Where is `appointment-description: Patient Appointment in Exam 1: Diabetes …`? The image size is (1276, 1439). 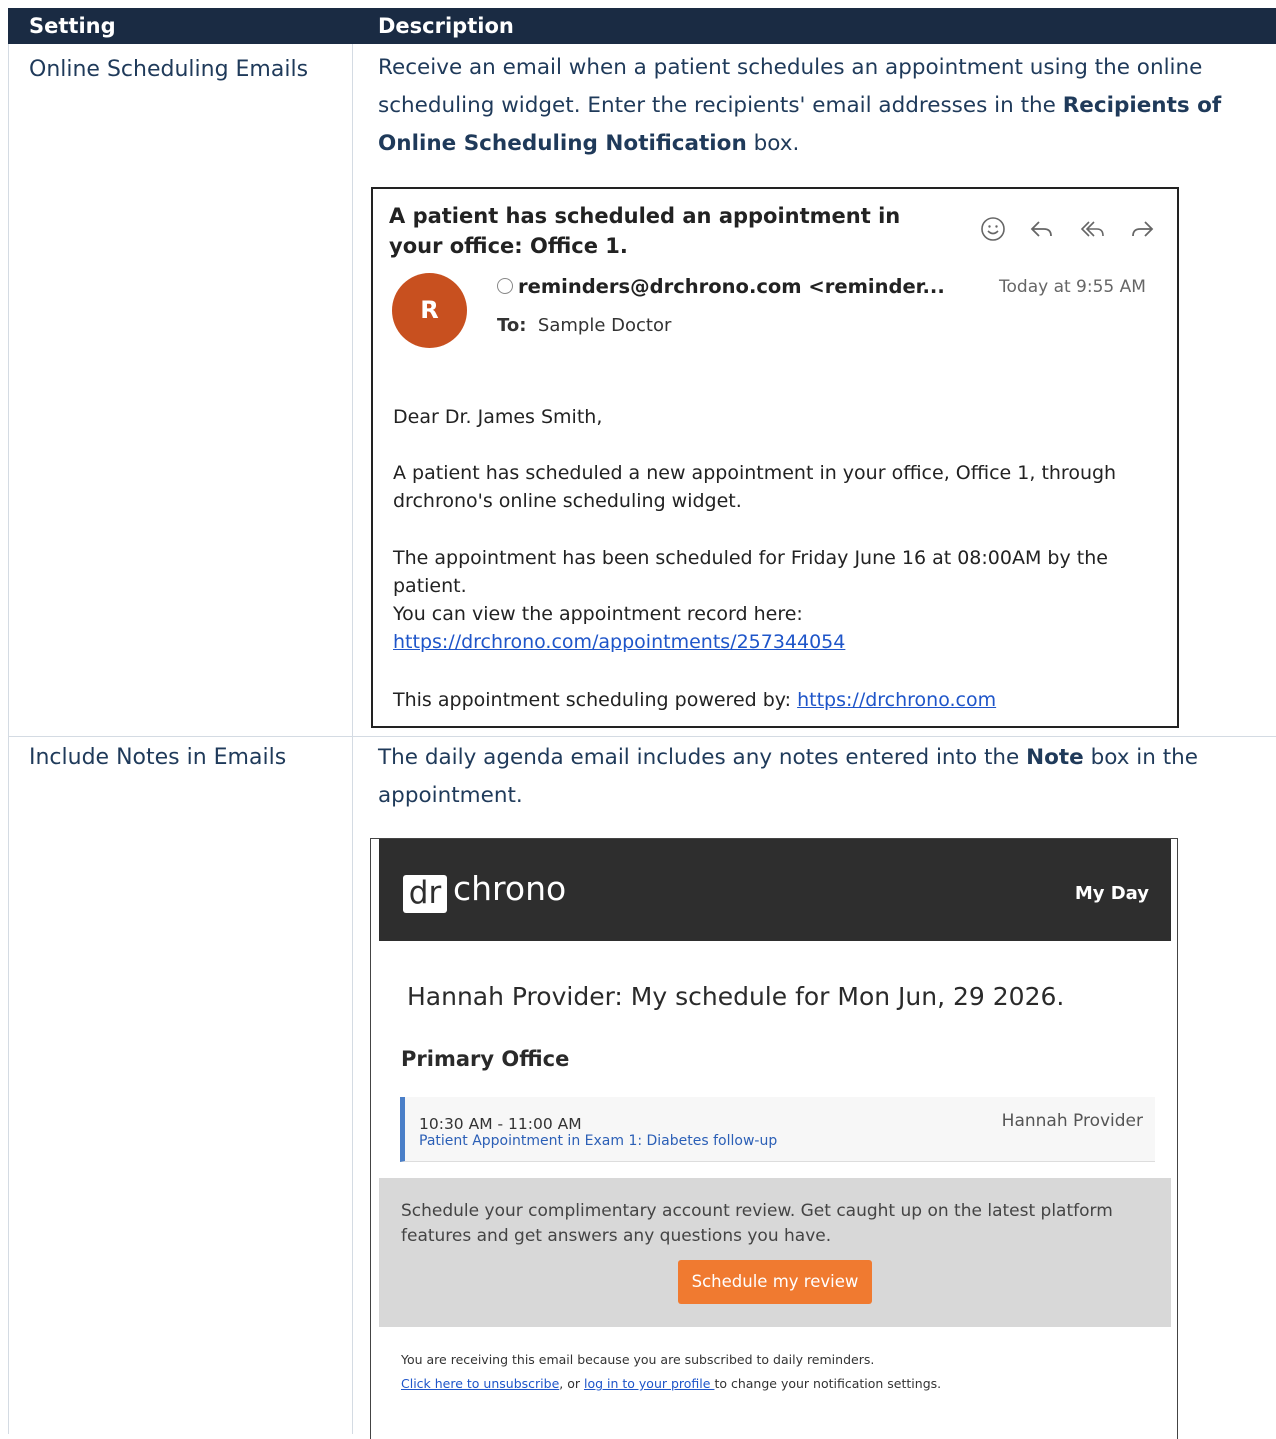
appointment-description: Patient Appointment in Exam 1: Diabetes … is located at coordinates (598, 1141).